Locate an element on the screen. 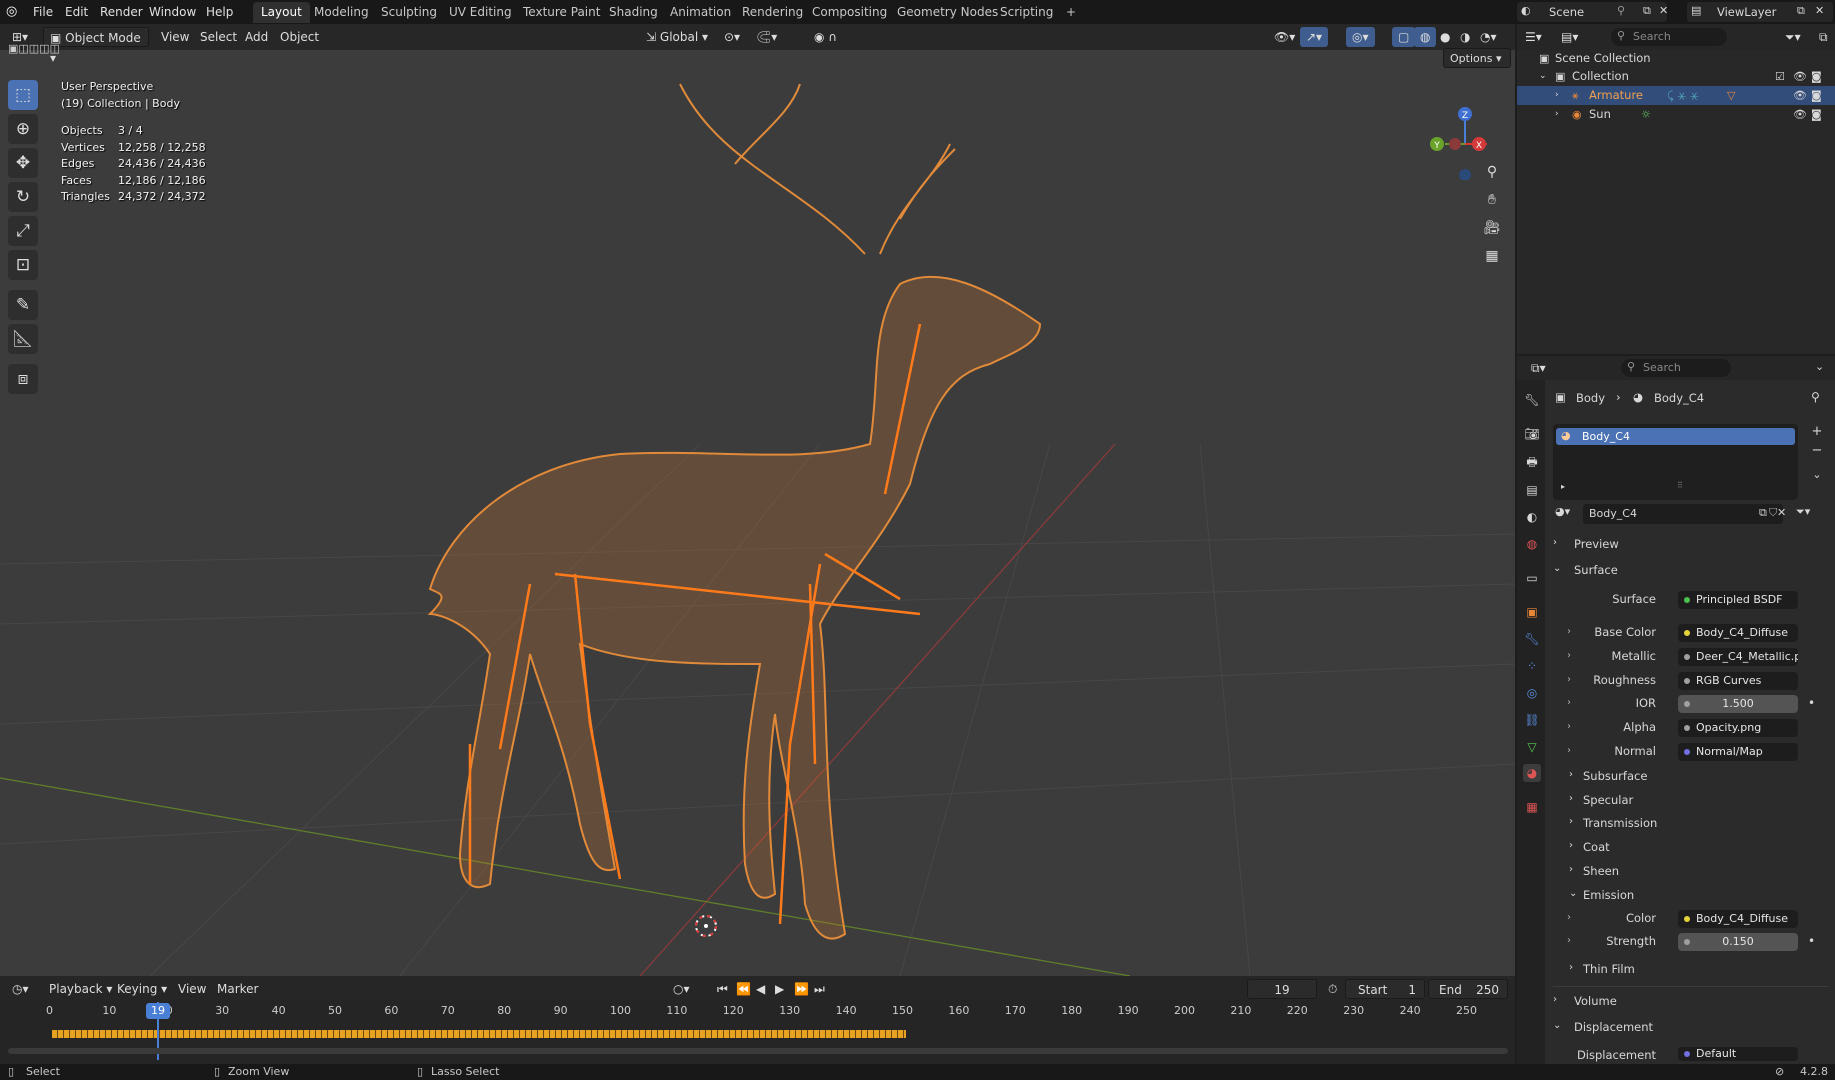 This screenshot has width=1835, height=1080. pan-hand-icon: ✋︎ is located at coordinates (1492, 200).